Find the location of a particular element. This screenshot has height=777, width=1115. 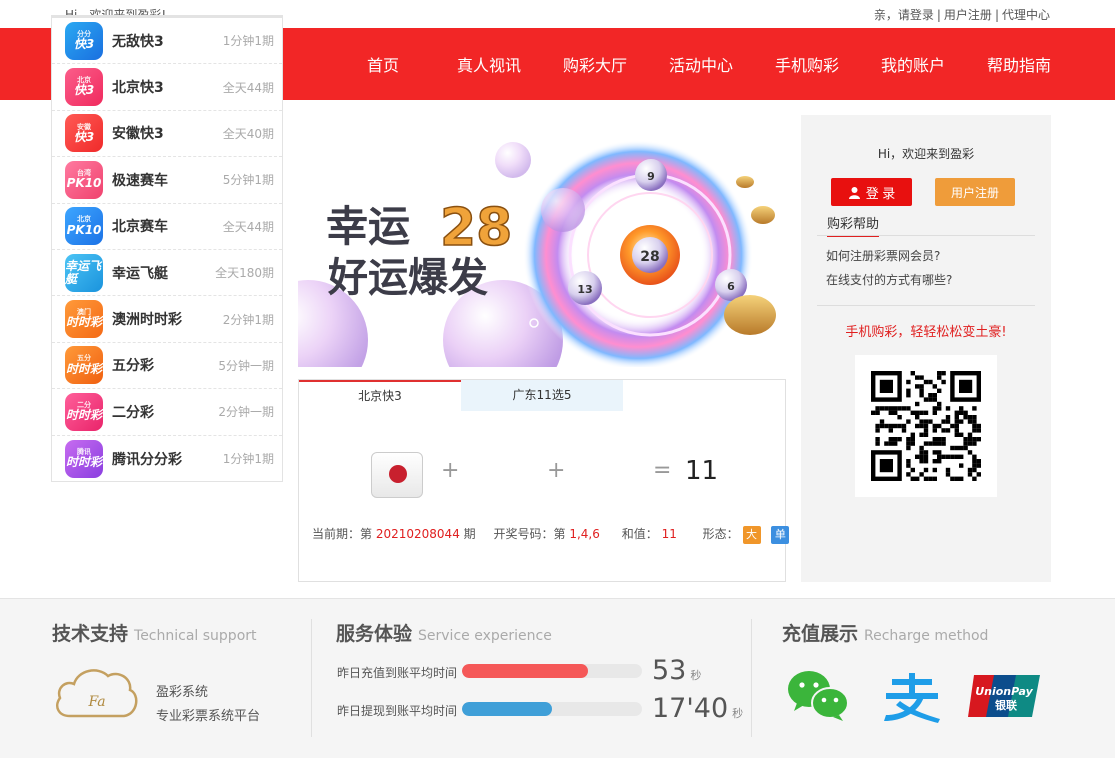

help-question-payment: 在线支付的方式有哪些? is located at coordinates (889, 279).